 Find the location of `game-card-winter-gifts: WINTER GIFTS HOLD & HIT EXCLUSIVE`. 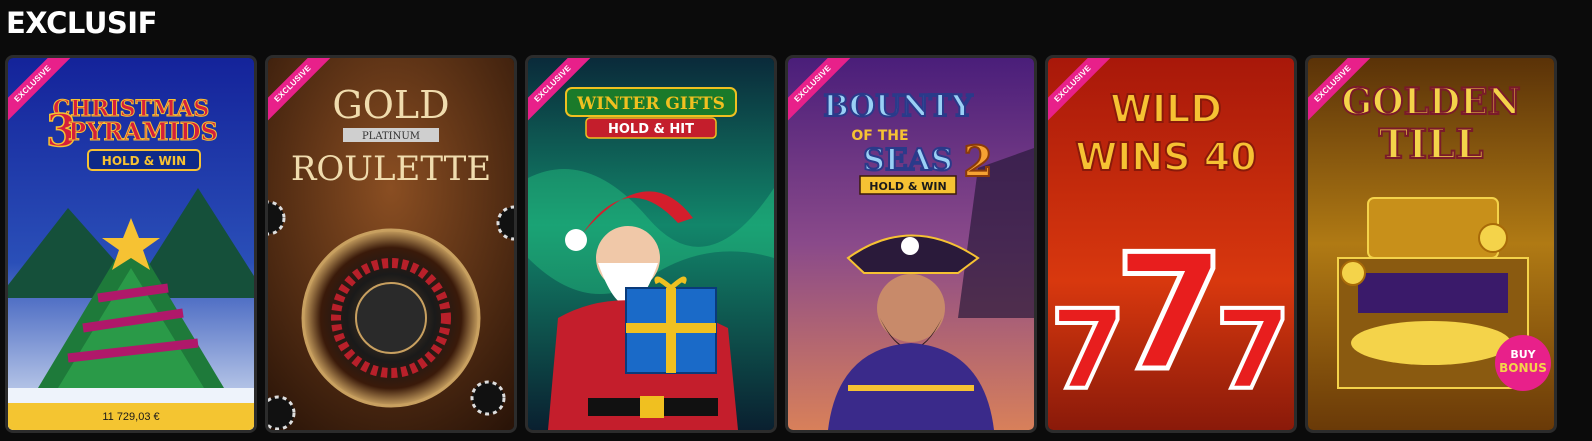

game-card-winter-gifts: WINTER GIFTS HOLD & HIT EXCLUSIVE is located at coordinates (651, 244).